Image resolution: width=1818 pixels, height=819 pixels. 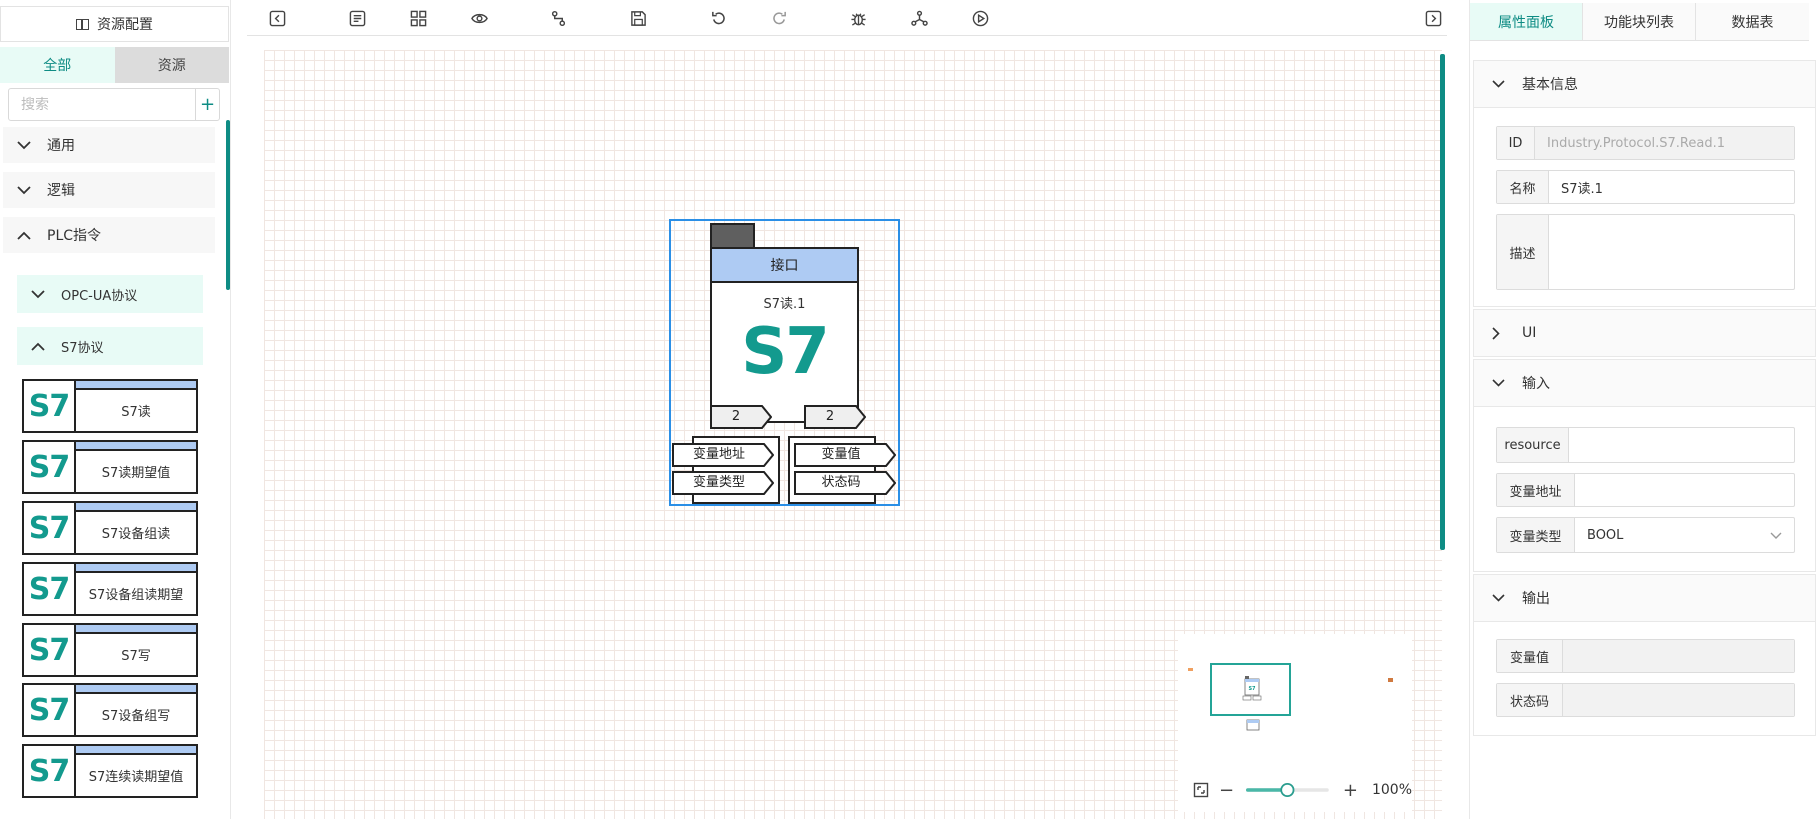 I want to click on section-ui: UI, so click(x=1644, y=333).